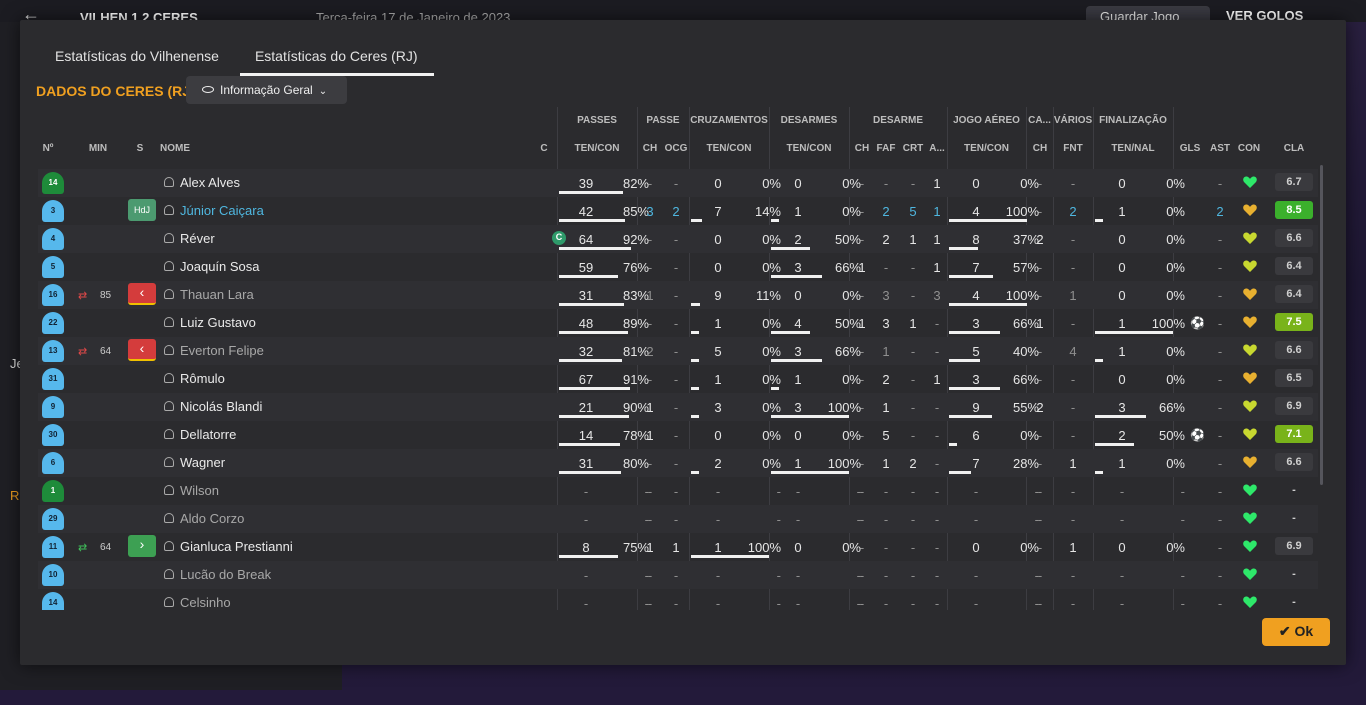 Image resolution: width=1366 pixels, height=705 pixels. Describe the element at coordinates (1114, 444) in the screenshot. I see `stat-f-bar` at that location.